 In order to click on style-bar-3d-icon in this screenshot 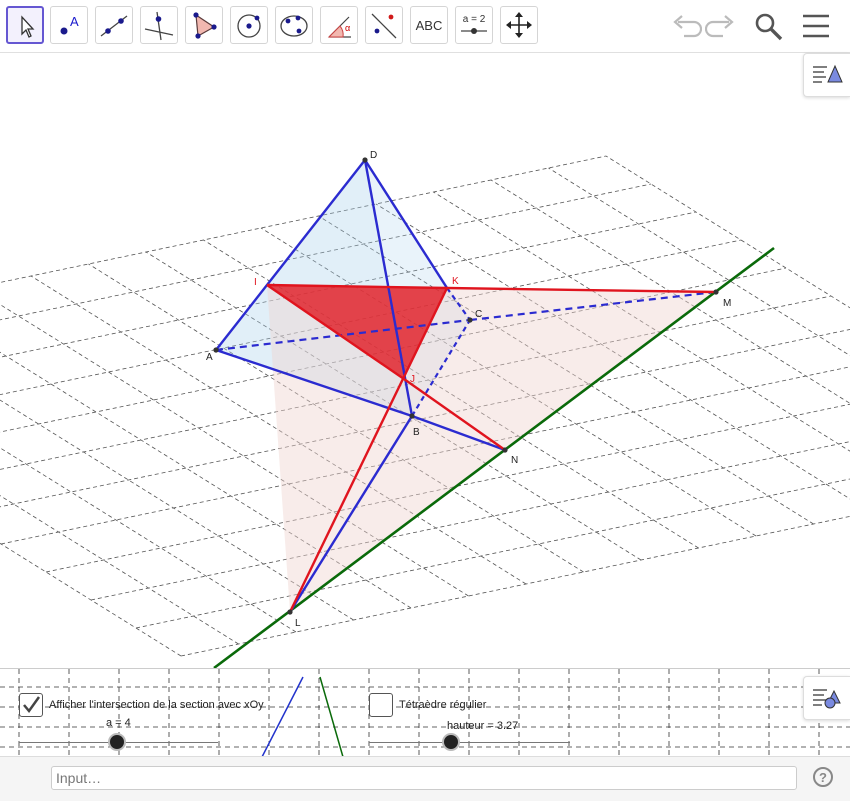, I will do `click(827, 75)`.